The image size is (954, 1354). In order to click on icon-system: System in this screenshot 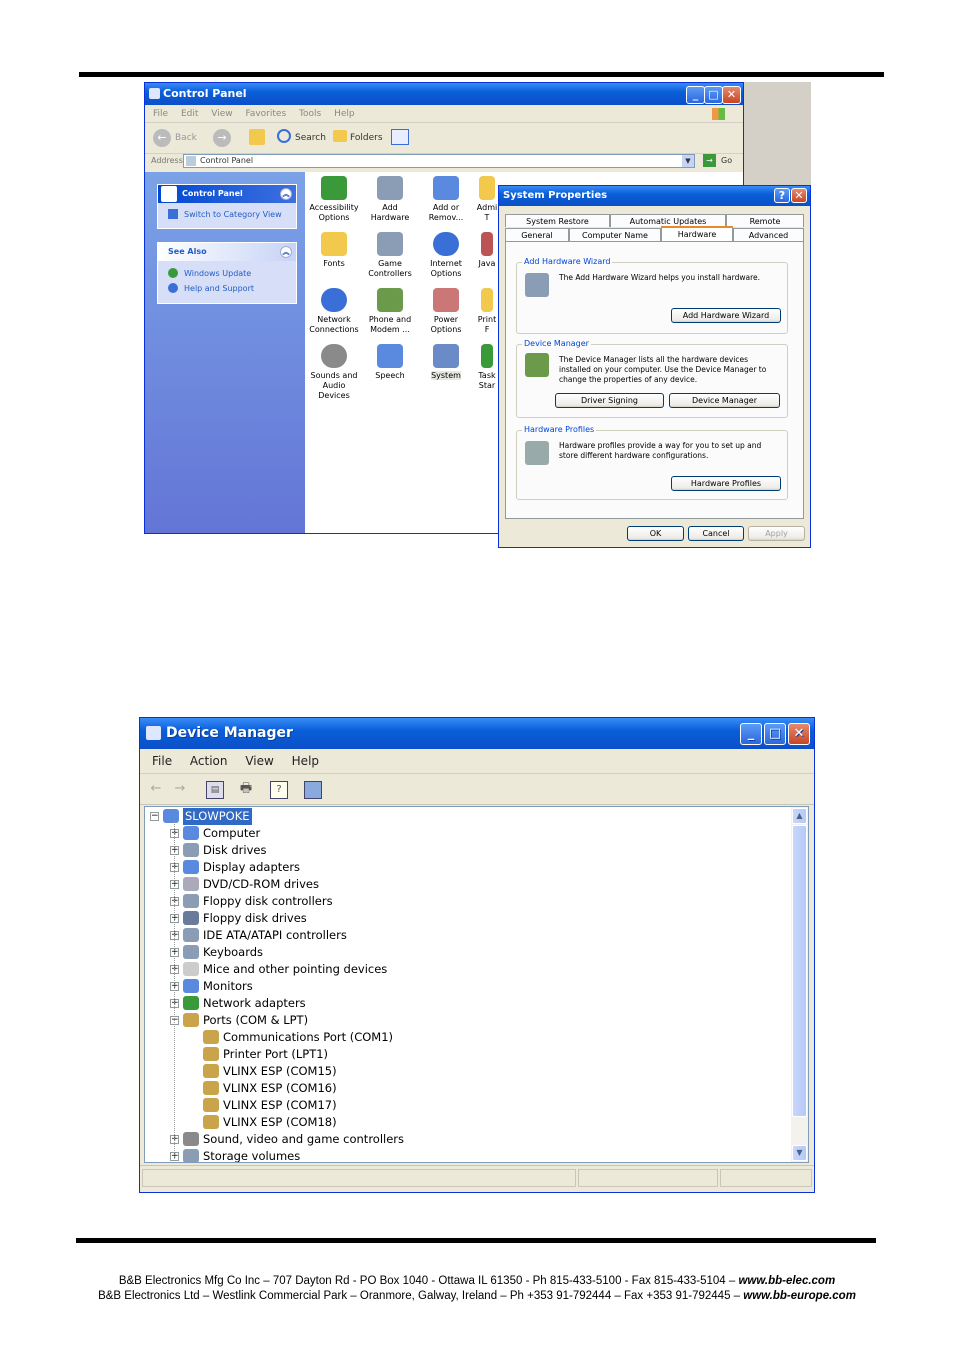, I will do `click(446, 362)`.